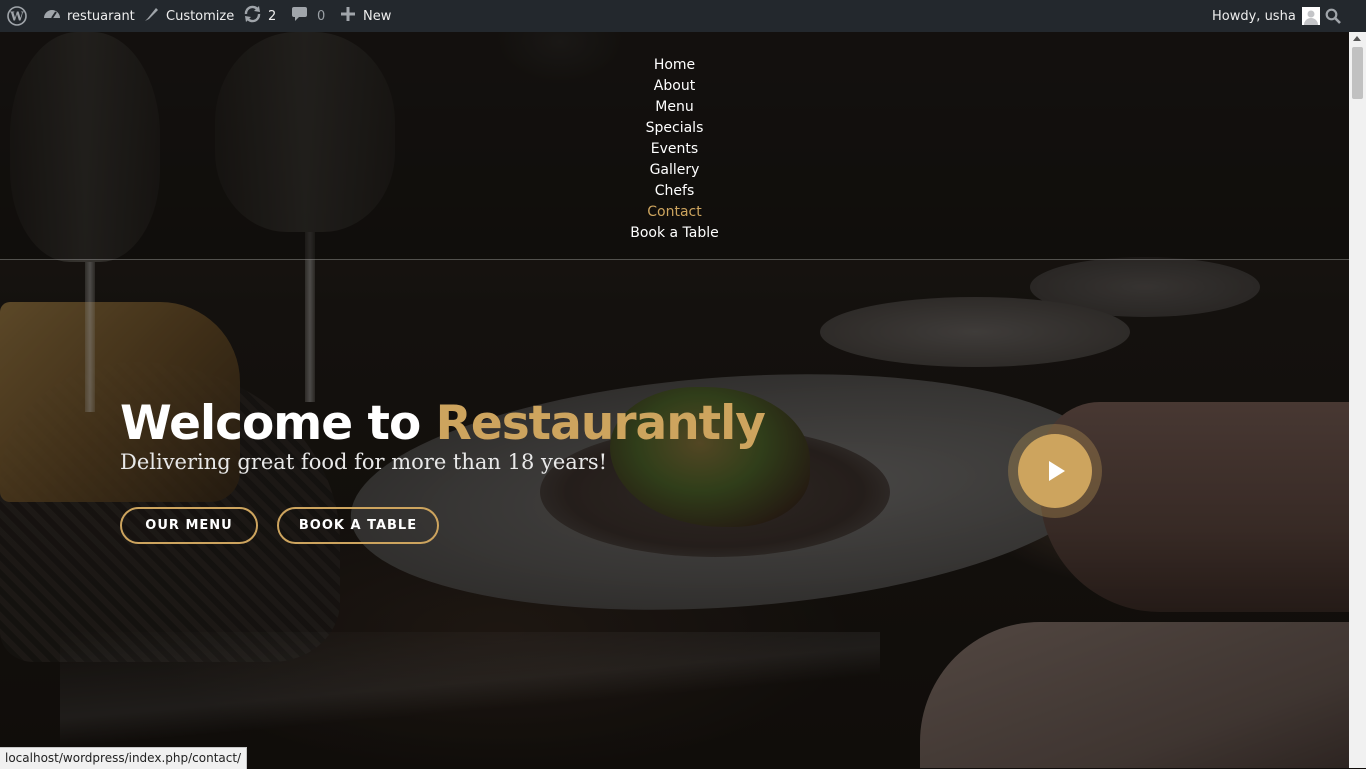  What do you see at coordinates (674, 212) in the screenshot?
I see `nav-item-contact: Contact` at bounding box center [674, 212].